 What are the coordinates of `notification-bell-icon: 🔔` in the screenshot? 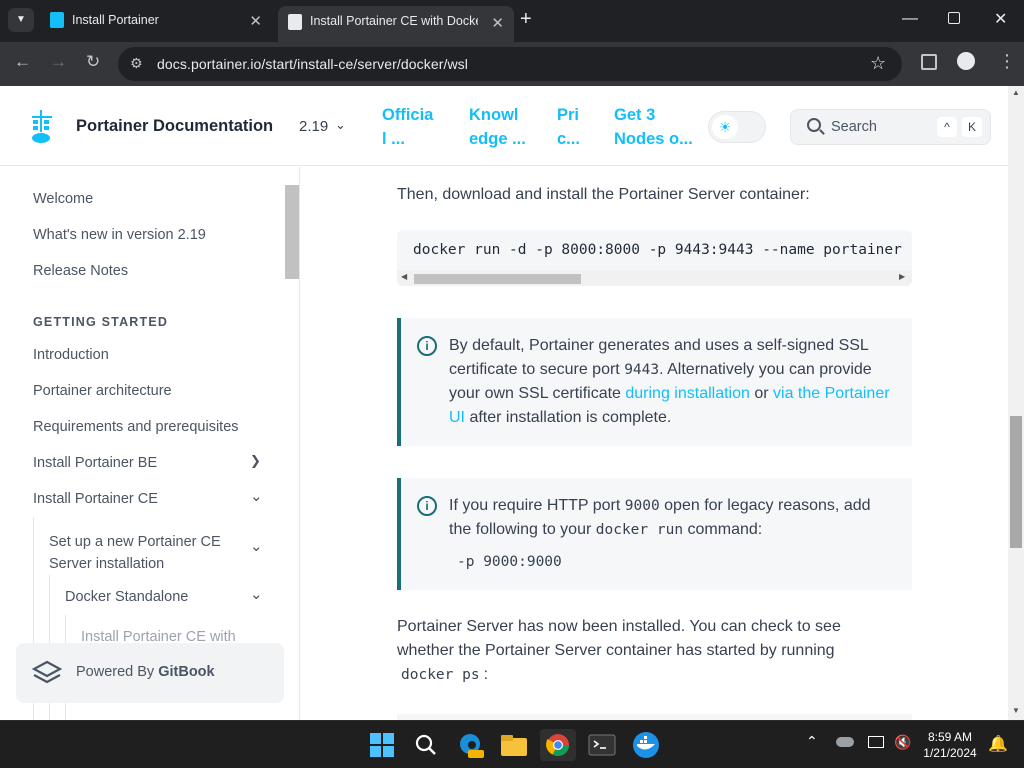 It's located at (998, 744).